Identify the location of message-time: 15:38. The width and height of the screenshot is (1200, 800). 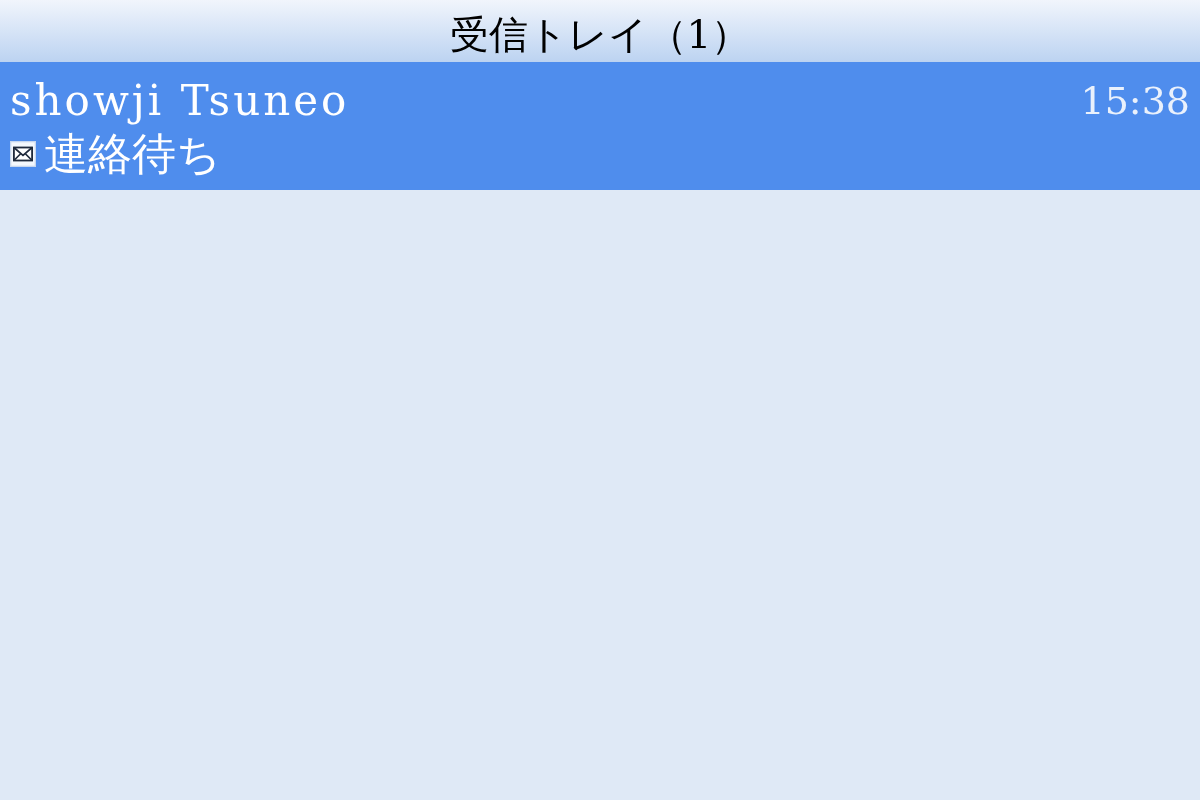
(1135, 101).